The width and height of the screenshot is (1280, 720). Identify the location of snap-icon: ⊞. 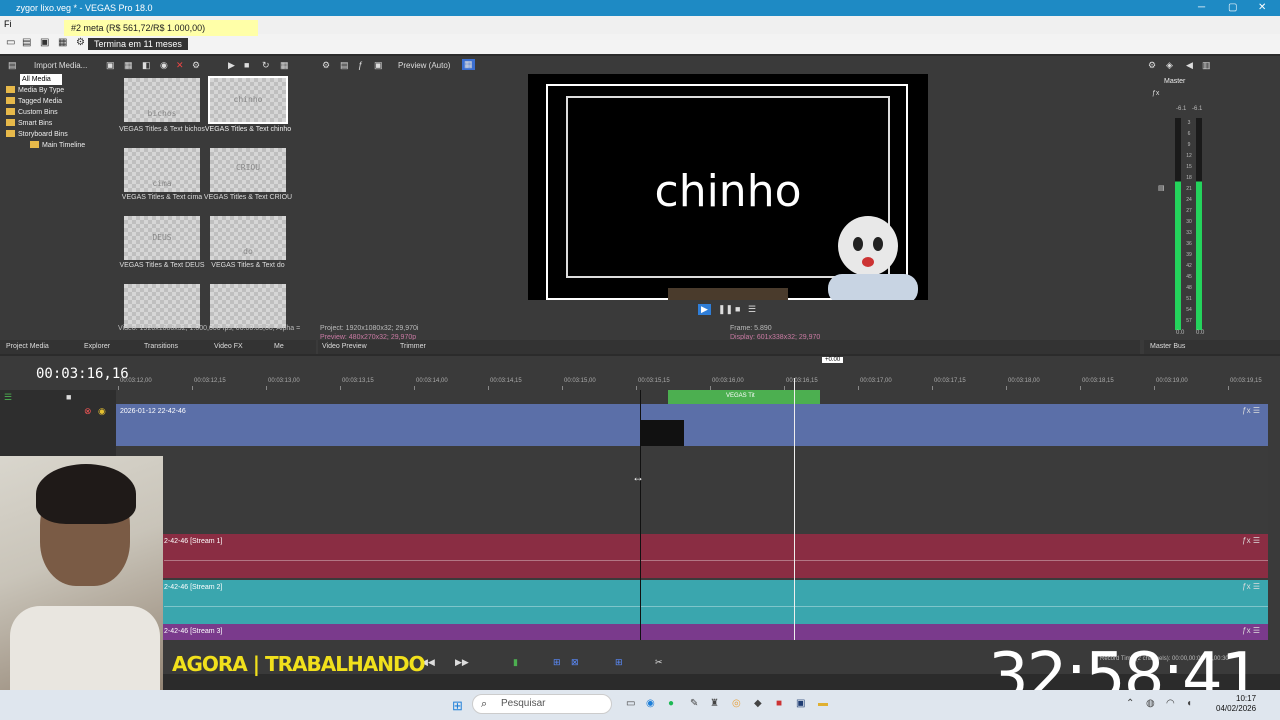
(557, 662).